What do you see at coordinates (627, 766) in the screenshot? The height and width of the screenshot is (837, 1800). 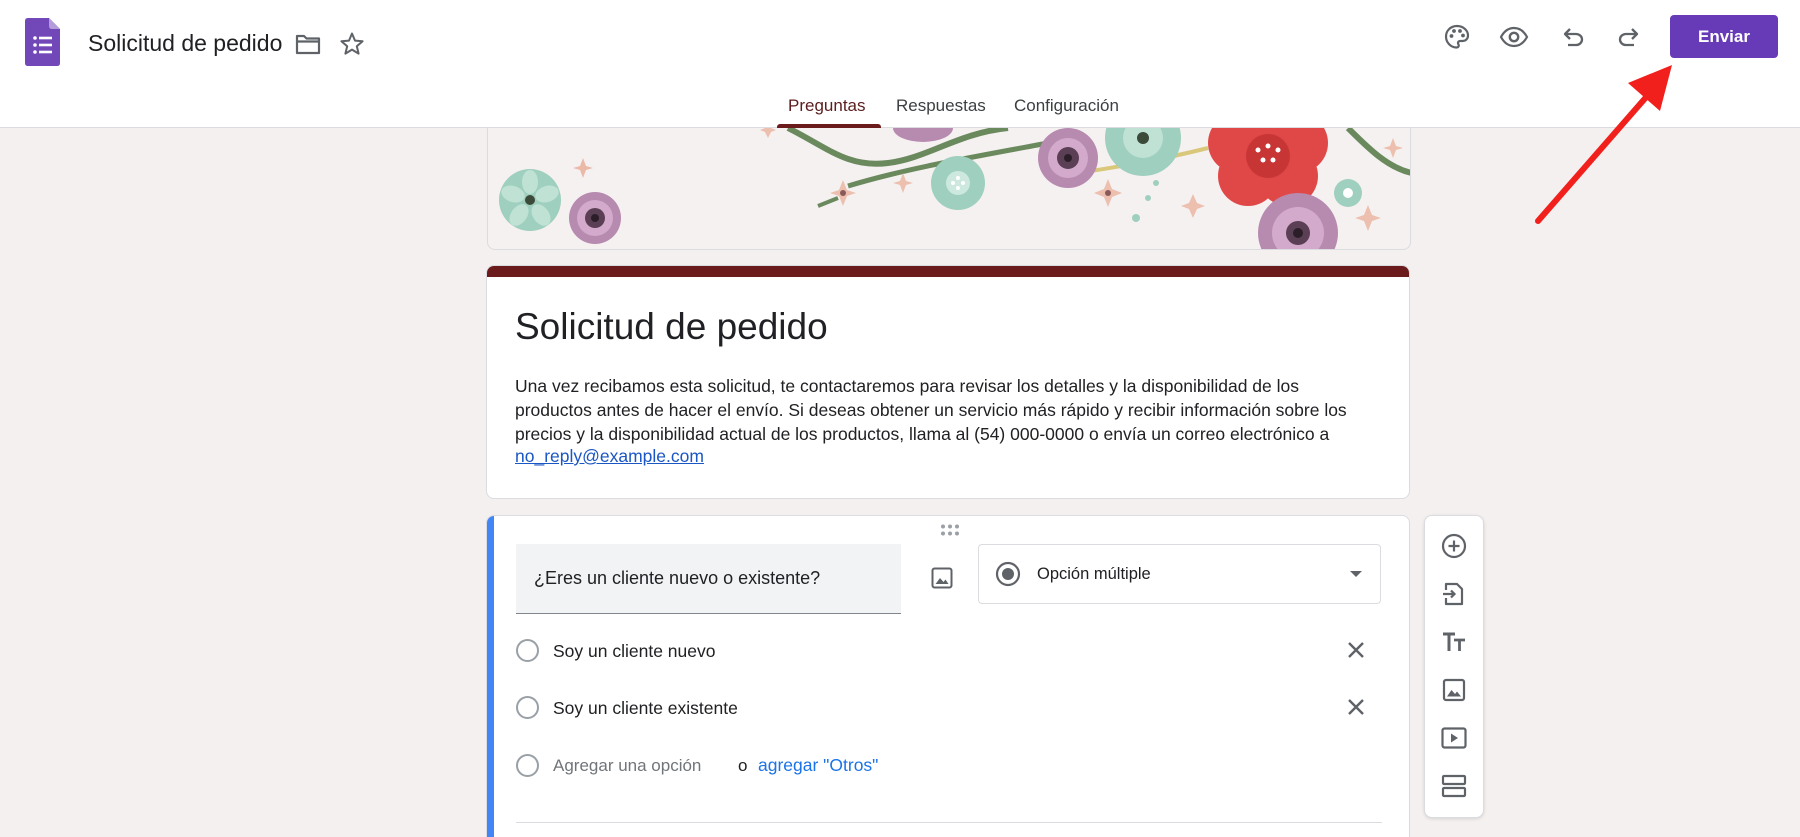 I see `add-option-button: Agregar una opción` at bounding box center [627, 766].